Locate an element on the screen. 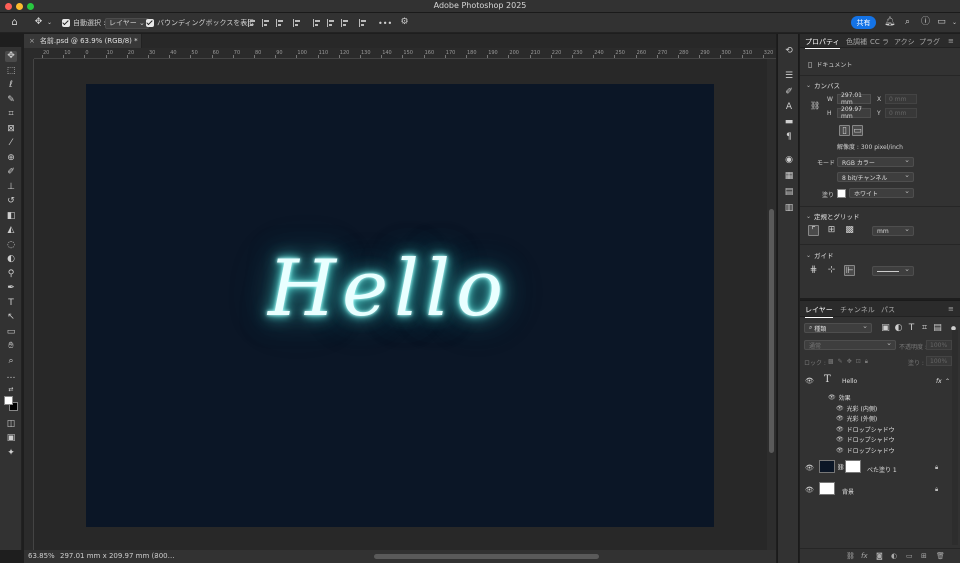 This screenshot has width=960, height=563. type-tool-icon: T is located at coordinates (11, 303).